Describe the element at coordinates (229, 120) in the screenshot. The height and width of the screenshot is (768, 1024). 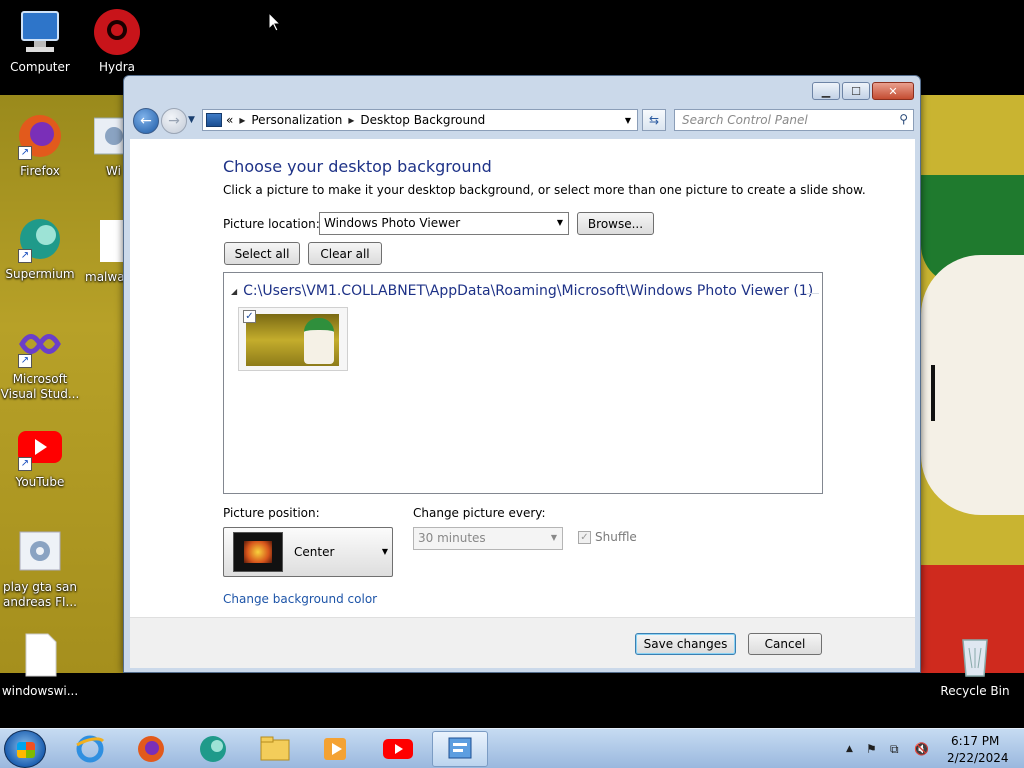
I see `breadcrumb-root: «` at that location.